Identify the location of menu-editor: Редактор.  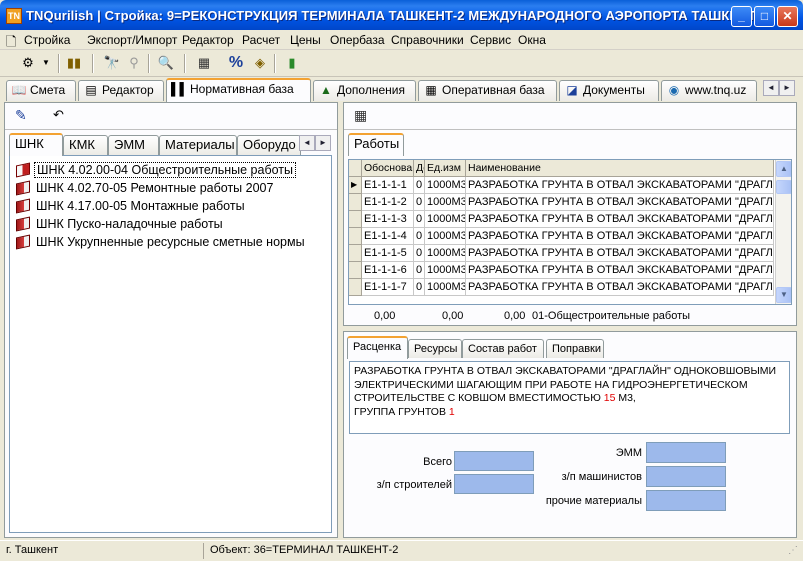
(208, 40).